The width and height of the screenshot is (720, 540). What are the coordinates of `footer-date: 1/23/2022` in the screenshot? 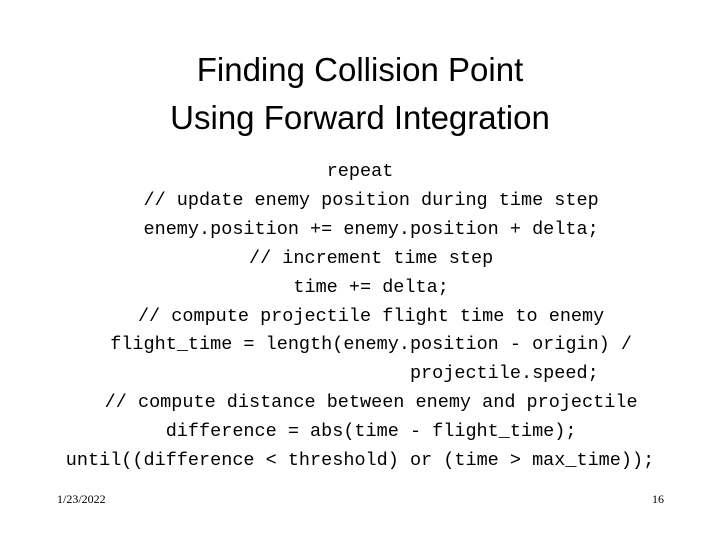 It's located at (81, 499).